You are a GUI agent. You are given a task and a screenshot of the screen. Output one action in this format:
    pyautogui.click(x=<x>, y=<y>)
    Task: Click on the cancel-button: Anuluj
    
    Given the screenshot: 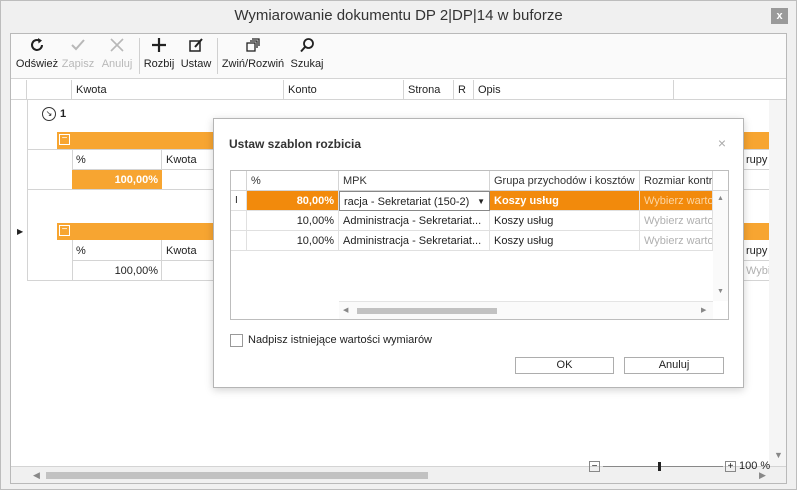 What is the action you would take?
    pyautogui.click(x=117, y=56)
    